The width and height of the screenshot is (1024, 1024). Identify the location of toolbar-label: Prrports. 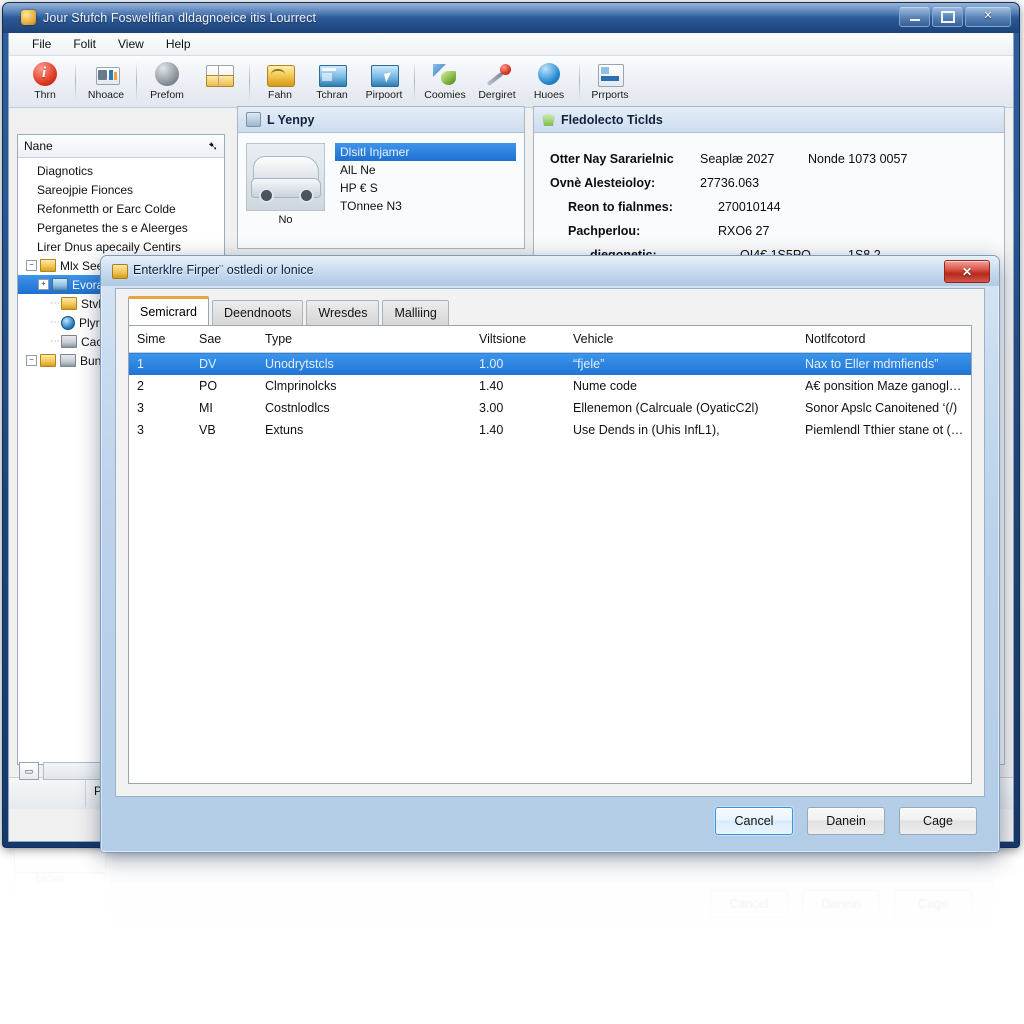
(610, 95).